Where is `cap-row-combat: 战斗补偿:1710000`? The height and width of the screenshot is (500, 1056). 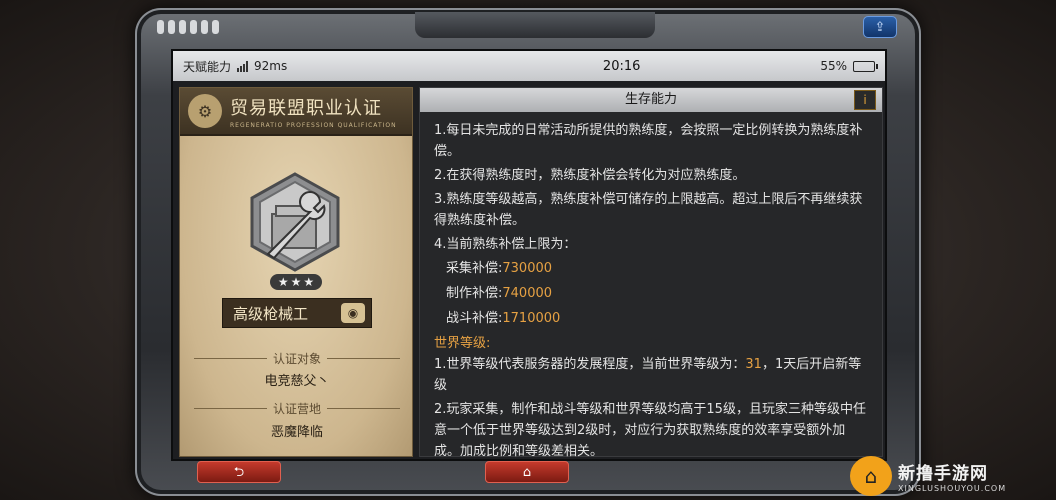
cap-row-combat: 战斗补偿:1710000 is located at coordinates (652, 318).